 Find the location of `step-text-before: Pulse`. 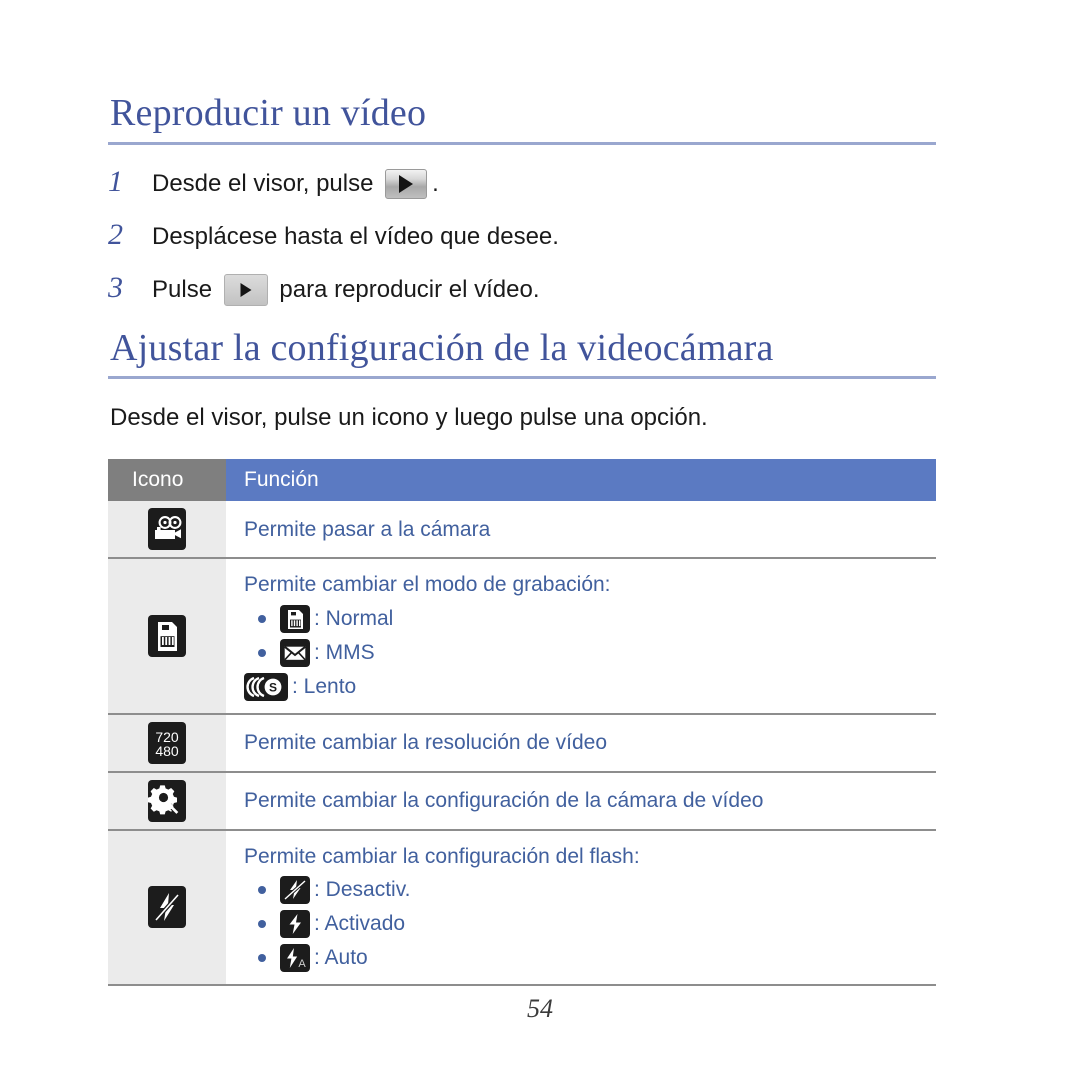

step-text-before: Pulse is located at coordinates (185, 289).